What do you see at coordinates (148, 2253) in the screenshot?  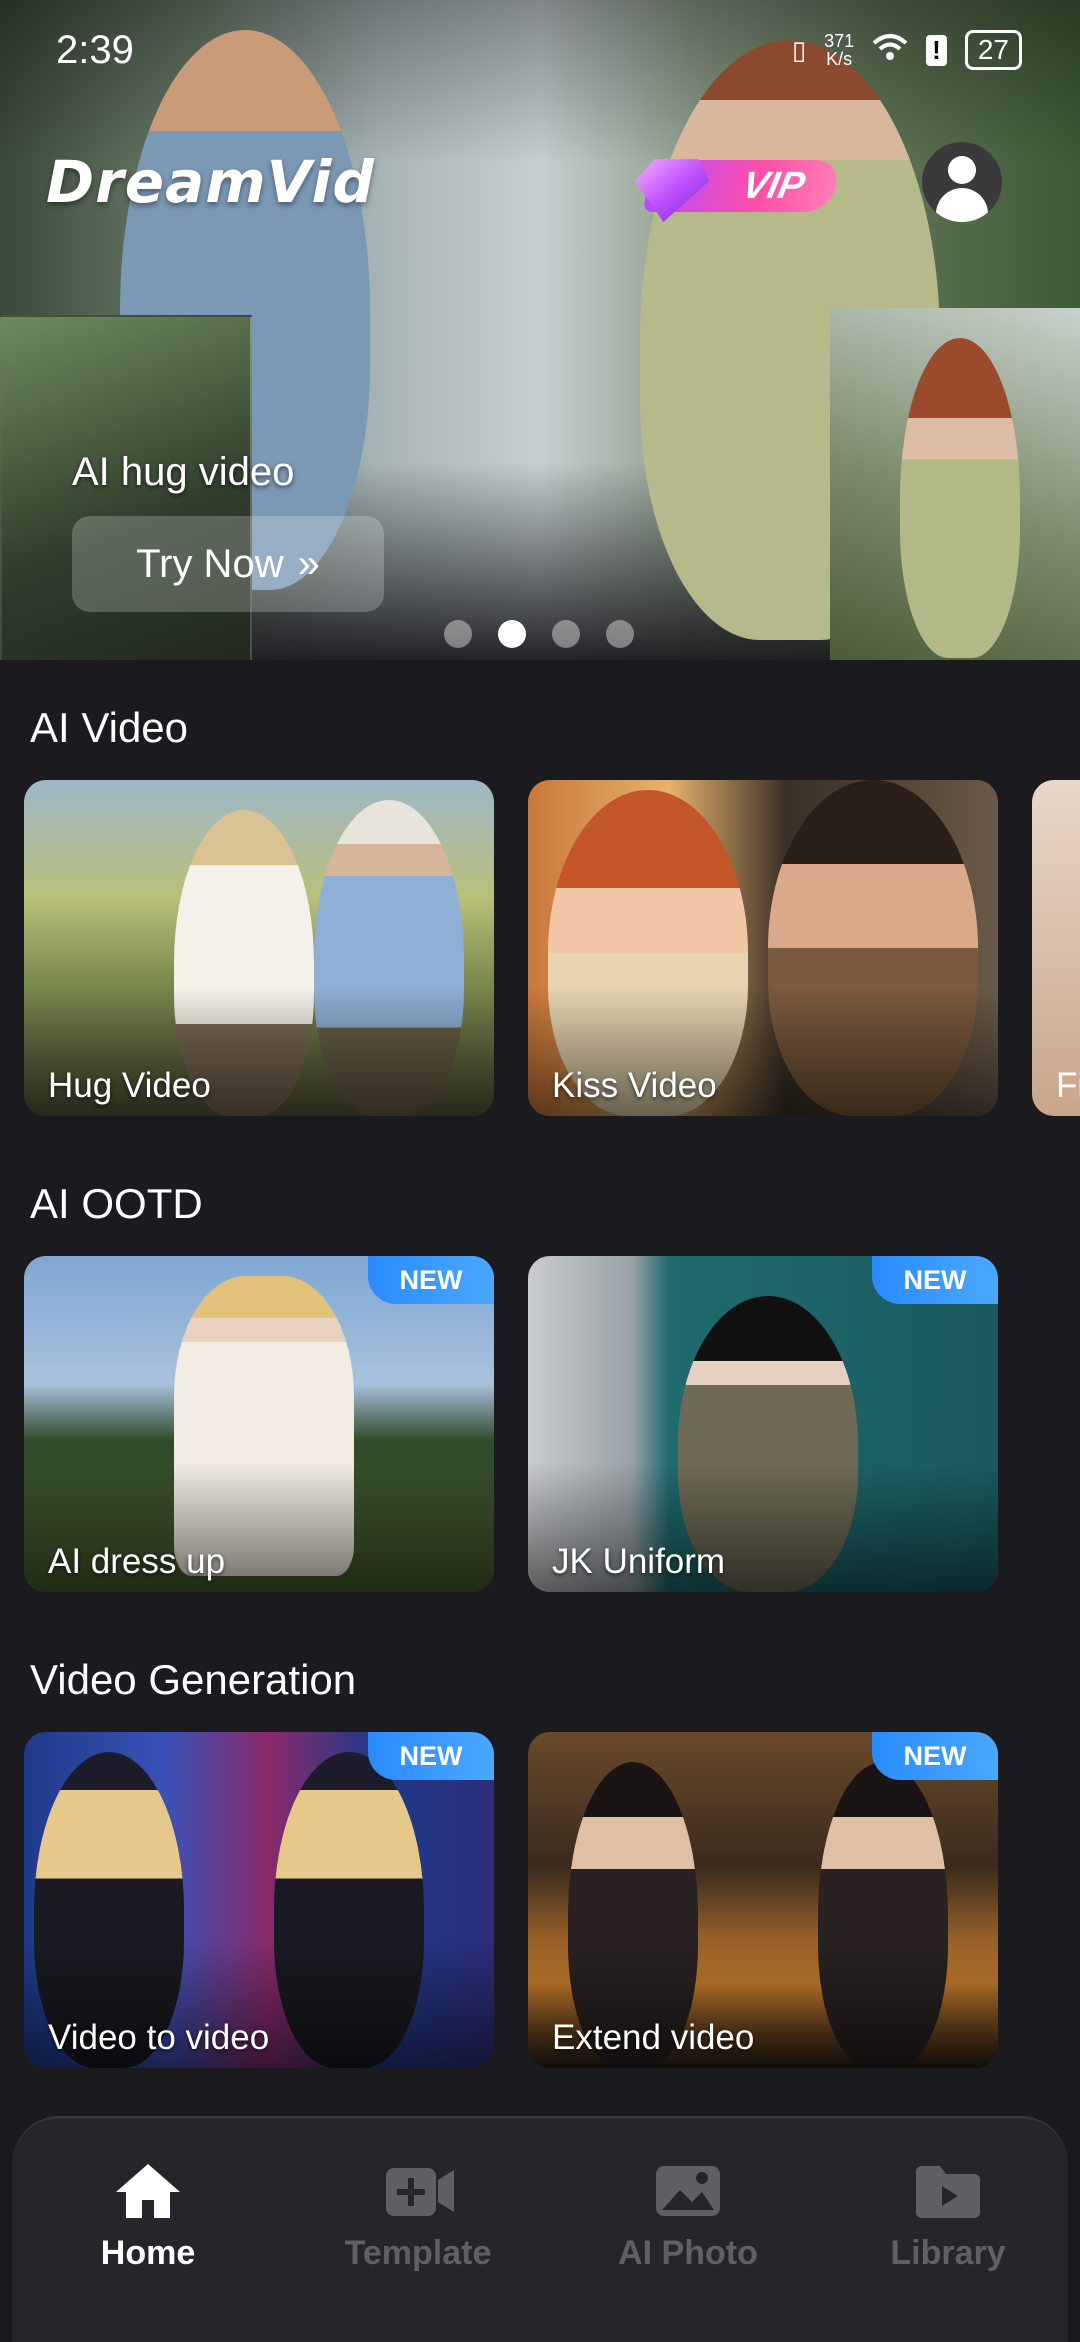 I see `nav-label: Home` at bounding box center [148, 2253].